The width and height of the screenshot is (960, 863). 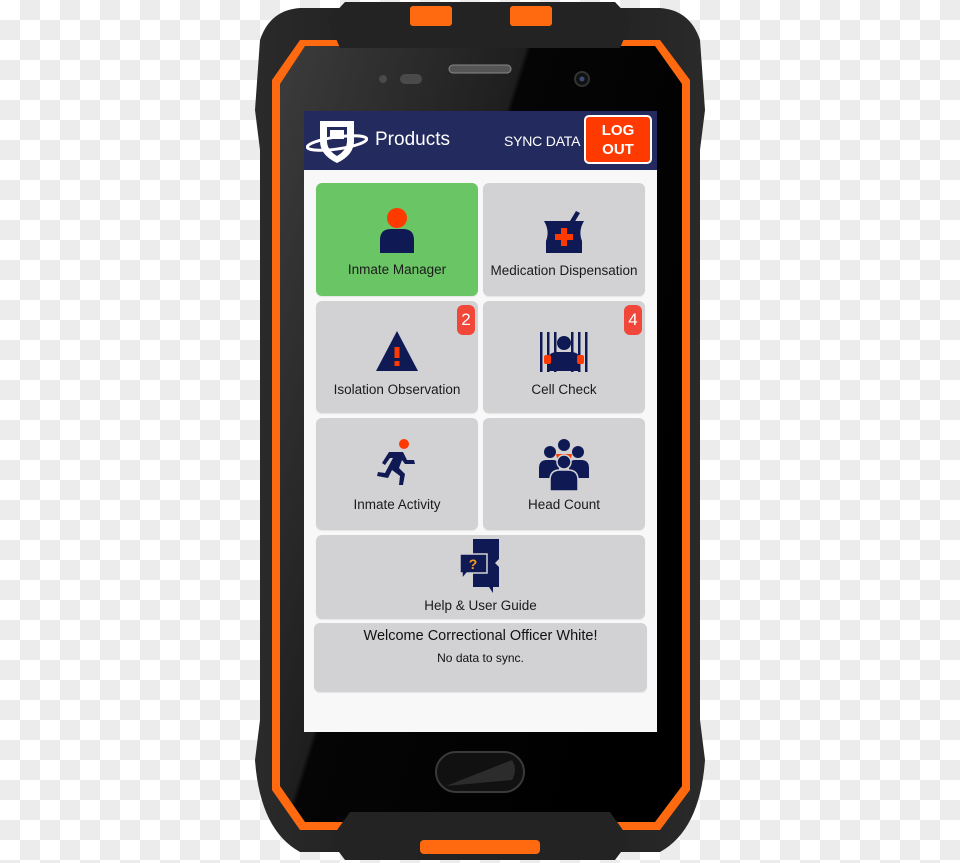 What do you see at coordinates (397, 230) in the screenshot?
I see `person-icon` at bounding box center [397, 230].